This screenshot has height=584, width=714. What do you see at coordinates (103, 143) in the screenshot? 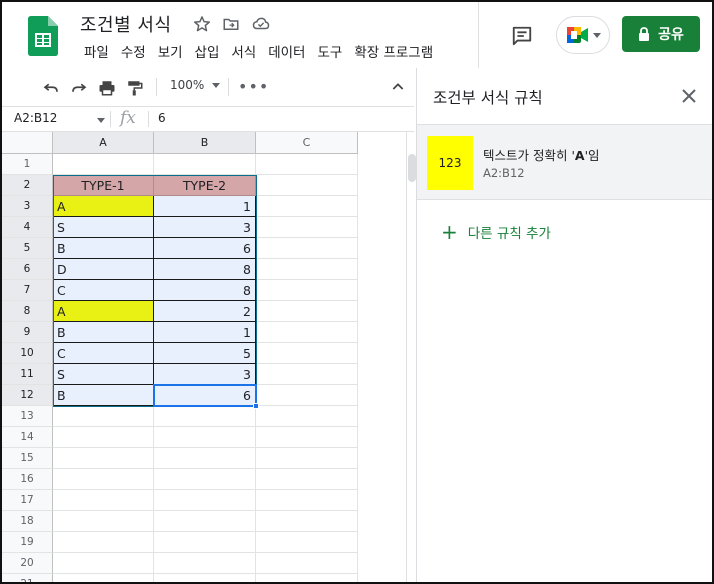
I see `column-header-a: A` at bounding box center [103, 143].